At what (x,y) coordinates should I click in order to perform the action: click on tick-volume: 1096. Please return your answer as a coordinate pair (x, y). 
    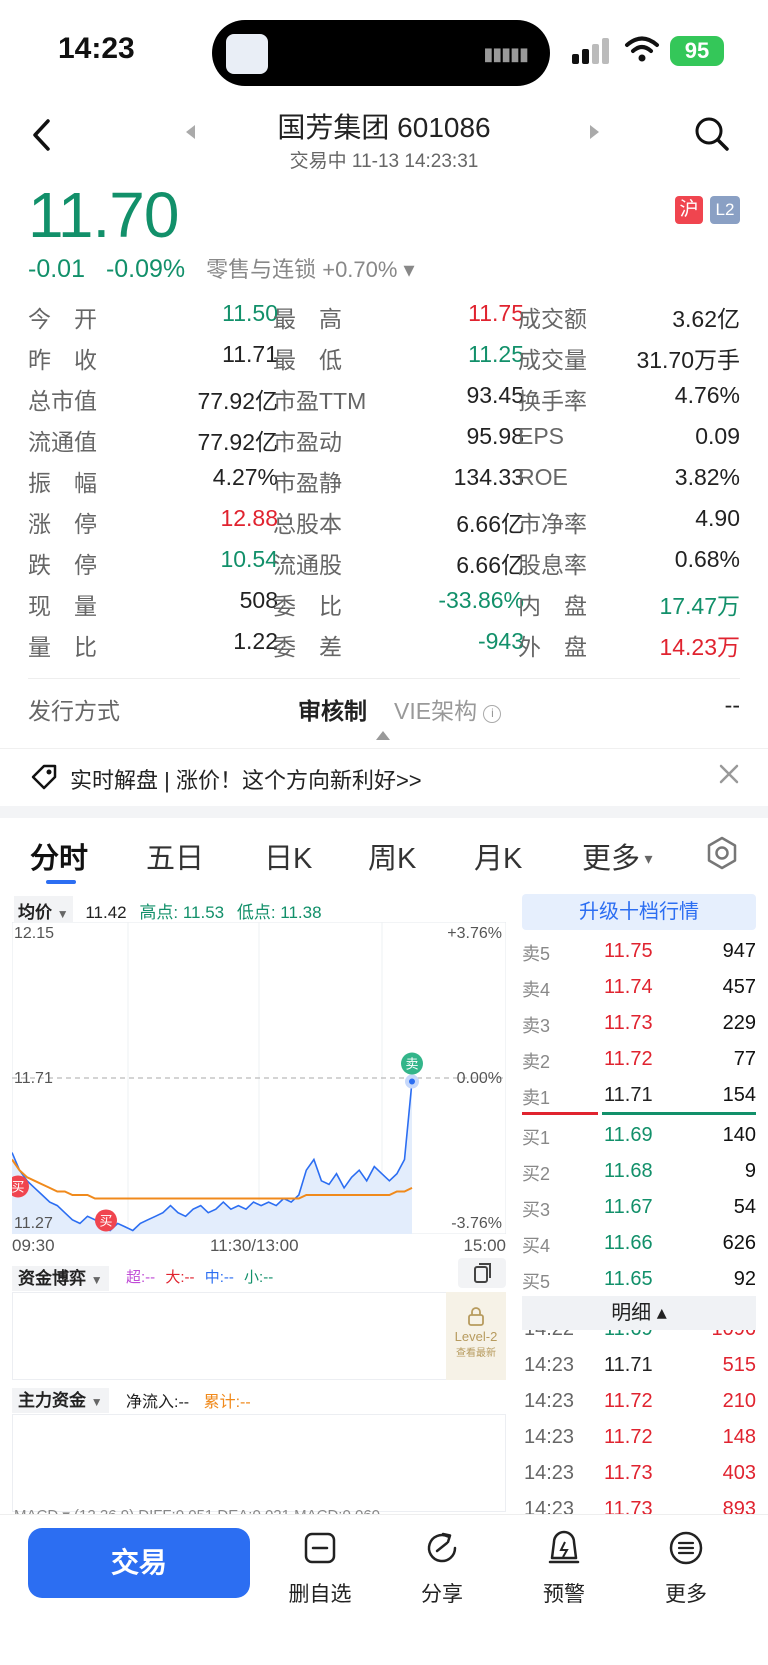
    Looking at the image, I should click on (734, 1335).